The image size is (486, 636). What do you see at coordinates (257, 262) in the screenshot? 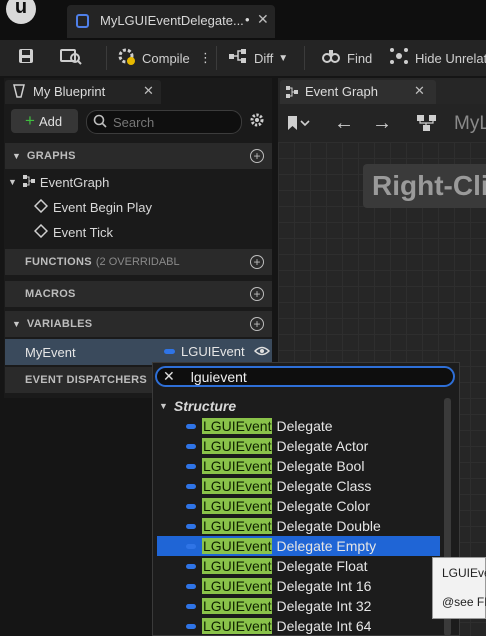
I see `add-function-icon: +` at bounding box center [257, 262].